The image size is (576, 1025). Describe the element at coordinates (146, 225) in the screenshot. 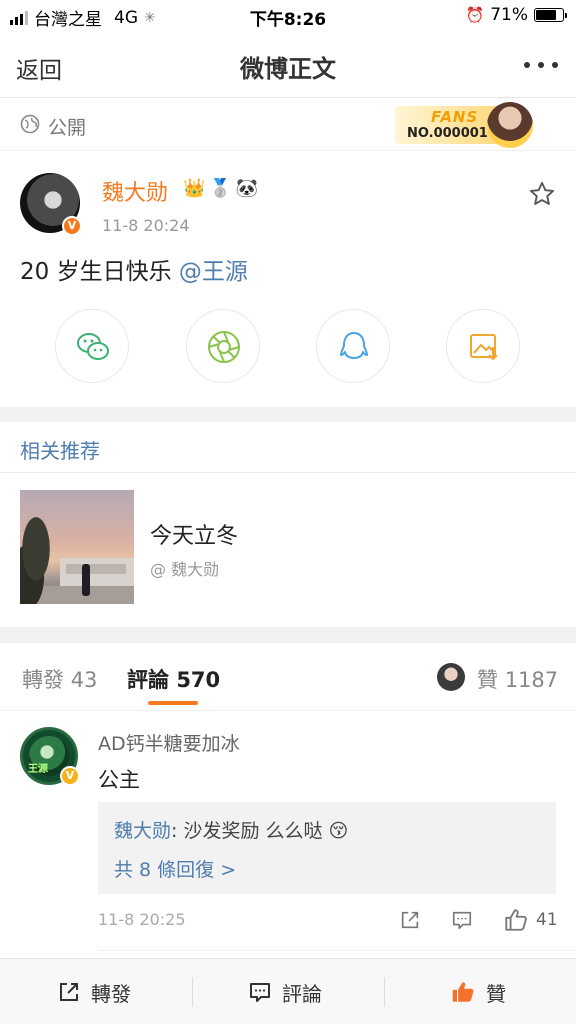

I see `post-time: 11-8 20:24` at that location.